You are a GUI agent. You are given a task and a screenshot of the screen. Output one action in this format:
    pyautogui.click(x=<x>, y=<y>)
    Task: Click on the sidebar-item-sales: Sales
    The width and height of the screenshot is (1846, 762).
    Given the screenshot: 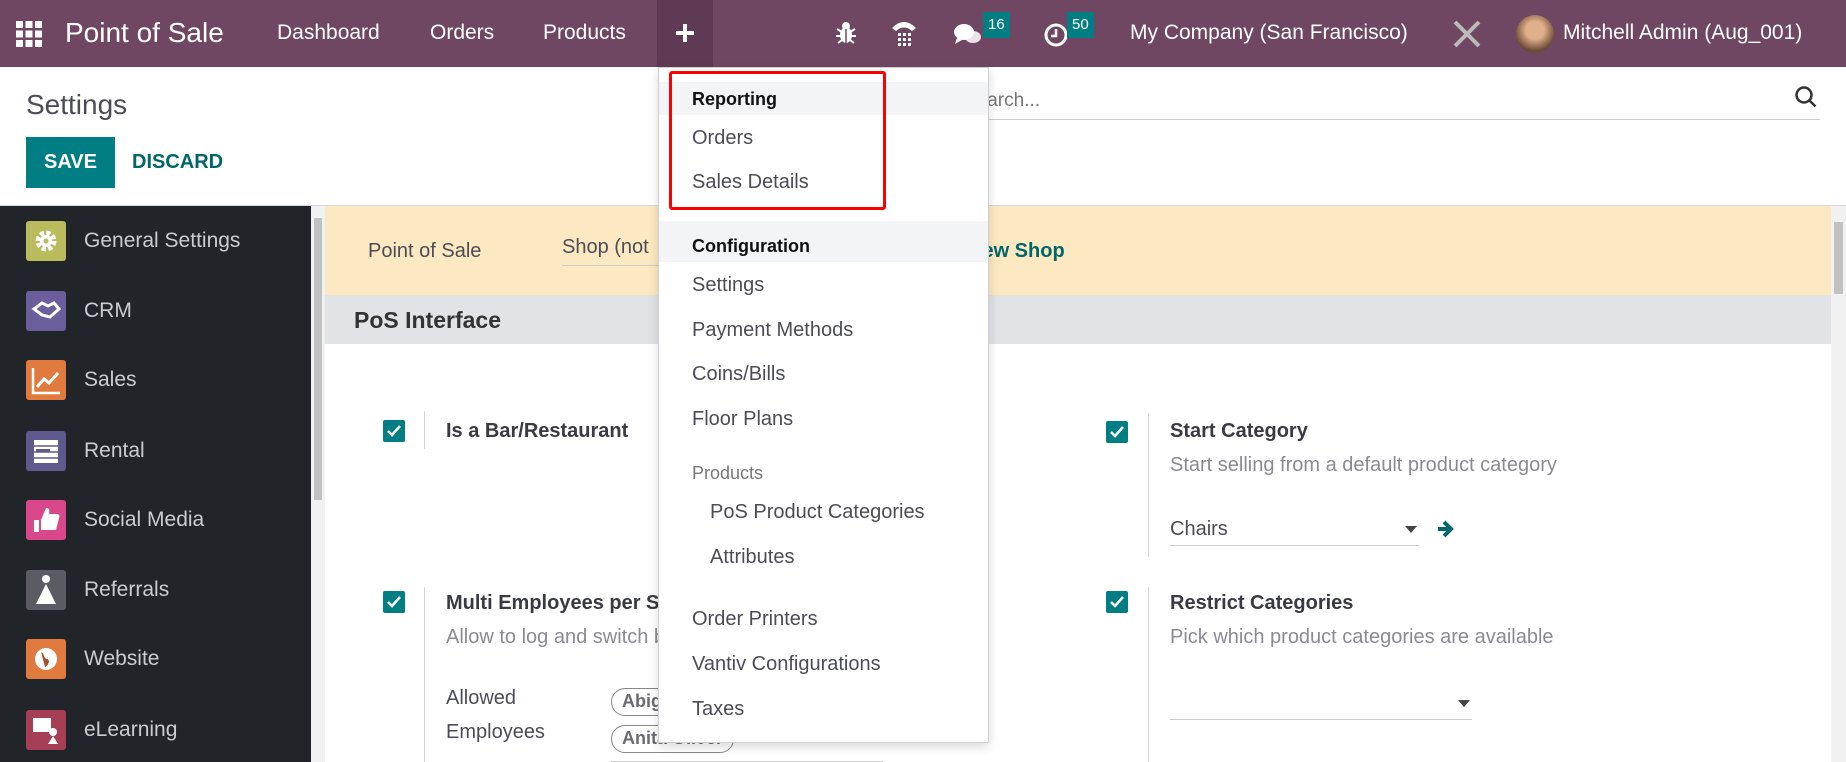 What is the action you would take?
    pyautogui.click(x=155, y=380)
    